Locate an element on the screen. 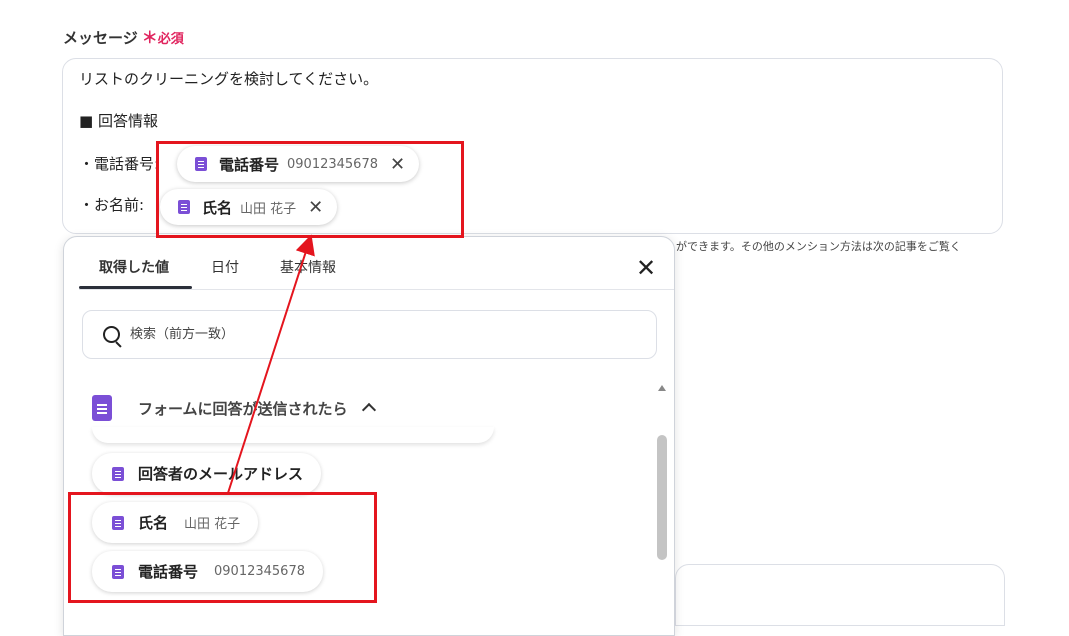 The image size is (1069, 636). message-line-1: リストのクリーニングを検討してください。 is located at coordinates (229, 79).